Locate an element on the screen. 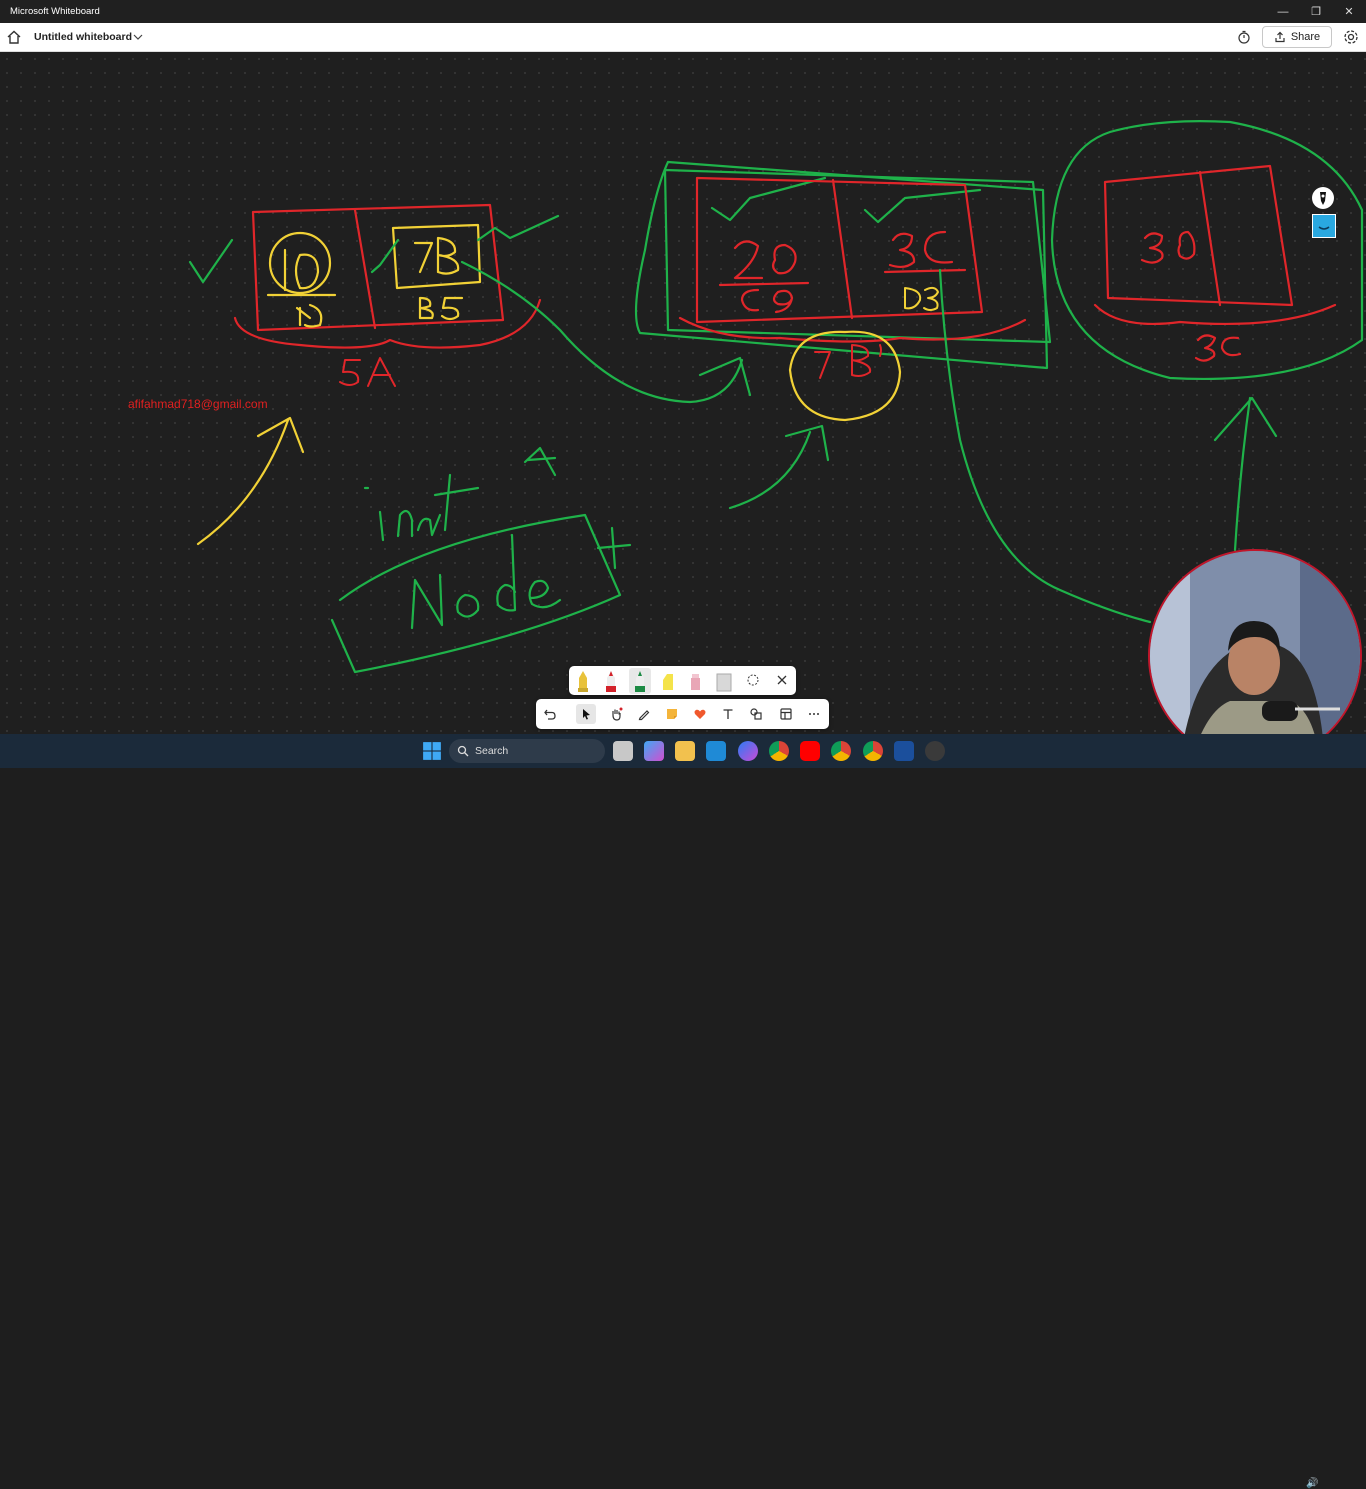 This screenshot has width=1366, height=1489. title-bar: Microsoft Whiteboard — ❐ ✕ is located at coordinates (683, 11).